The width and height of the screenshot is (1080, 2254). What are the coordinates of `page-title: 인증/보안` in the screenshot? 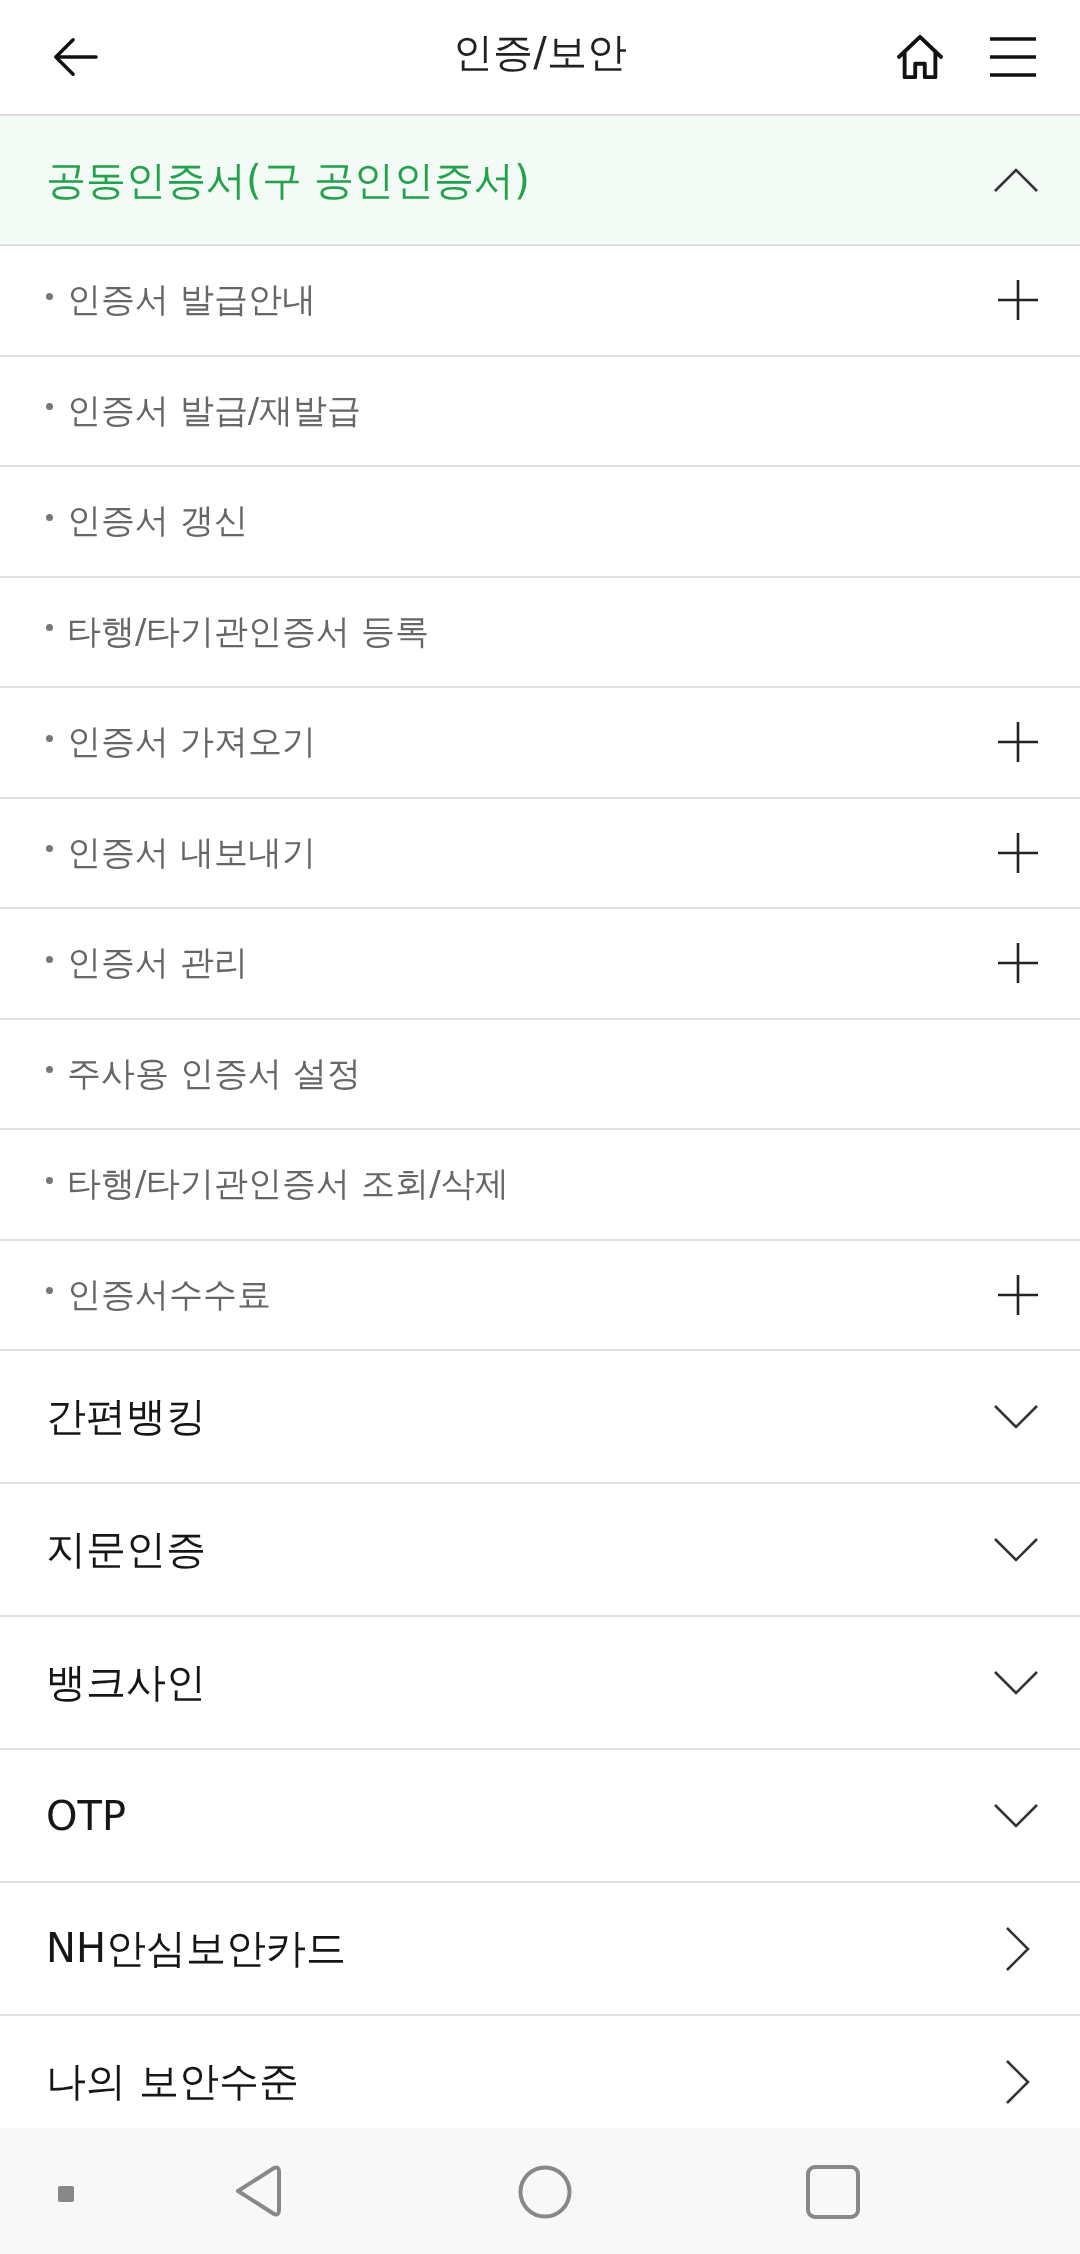 It's located at (540, 53).